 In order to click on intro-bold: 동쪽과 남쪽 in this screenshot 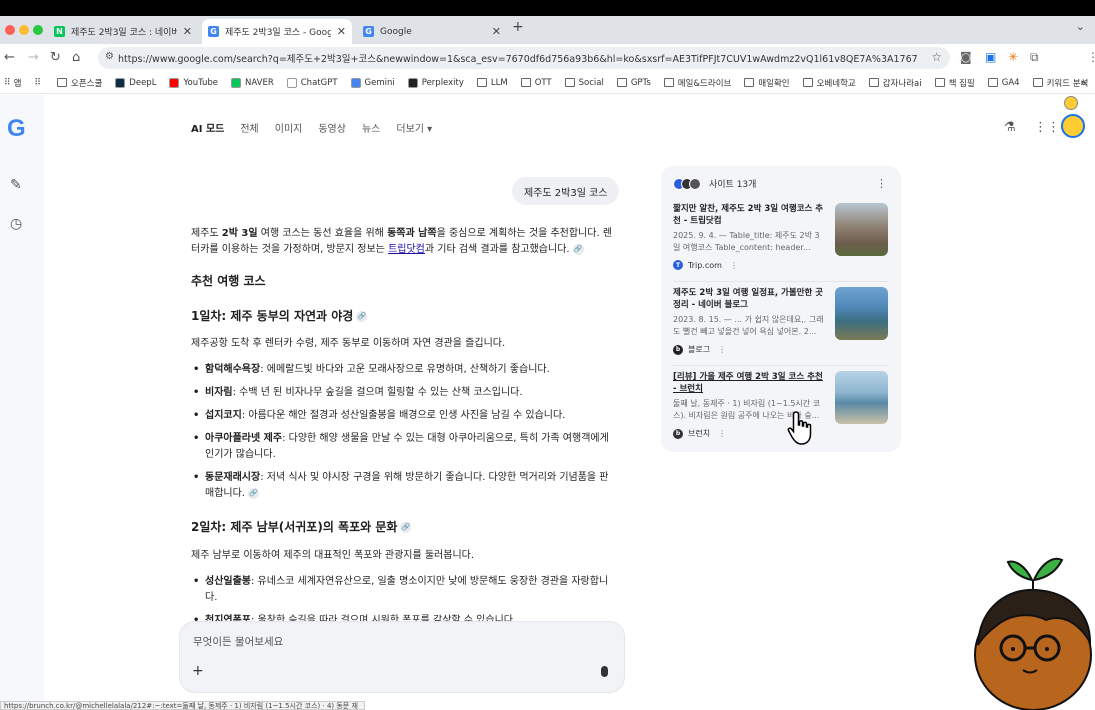, I will do `click(412, 233)`.